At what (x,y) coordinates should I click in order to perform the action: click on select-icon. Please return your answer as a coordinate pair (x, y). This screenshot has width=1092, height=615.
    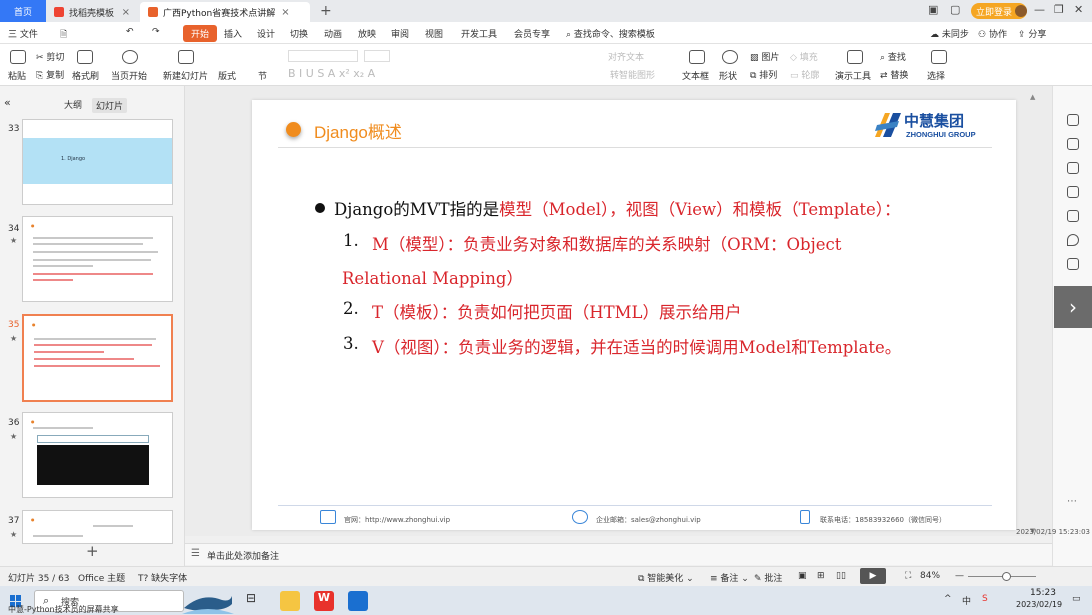
    Looking at the image, I should click on (939, 57).